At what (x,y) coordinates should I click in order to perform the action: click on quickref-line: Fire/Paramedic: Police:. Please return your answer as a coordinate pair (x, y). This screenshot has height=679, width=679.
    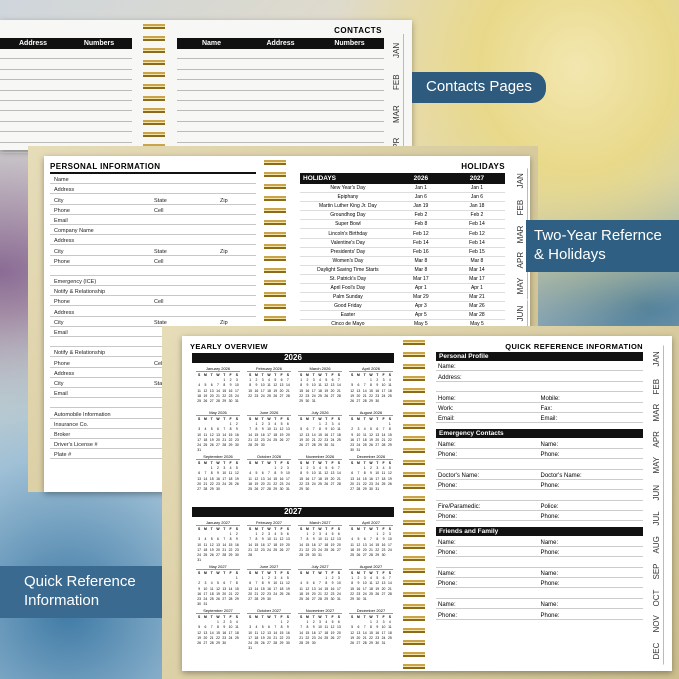
    Looking at the image, I should click on (539, 506).